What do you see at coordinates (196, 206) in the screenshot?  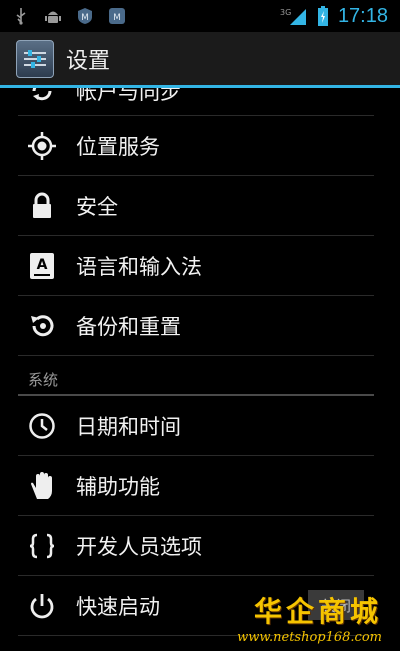 I see `list-item-security: 安全` at bounding box center [196, 206].